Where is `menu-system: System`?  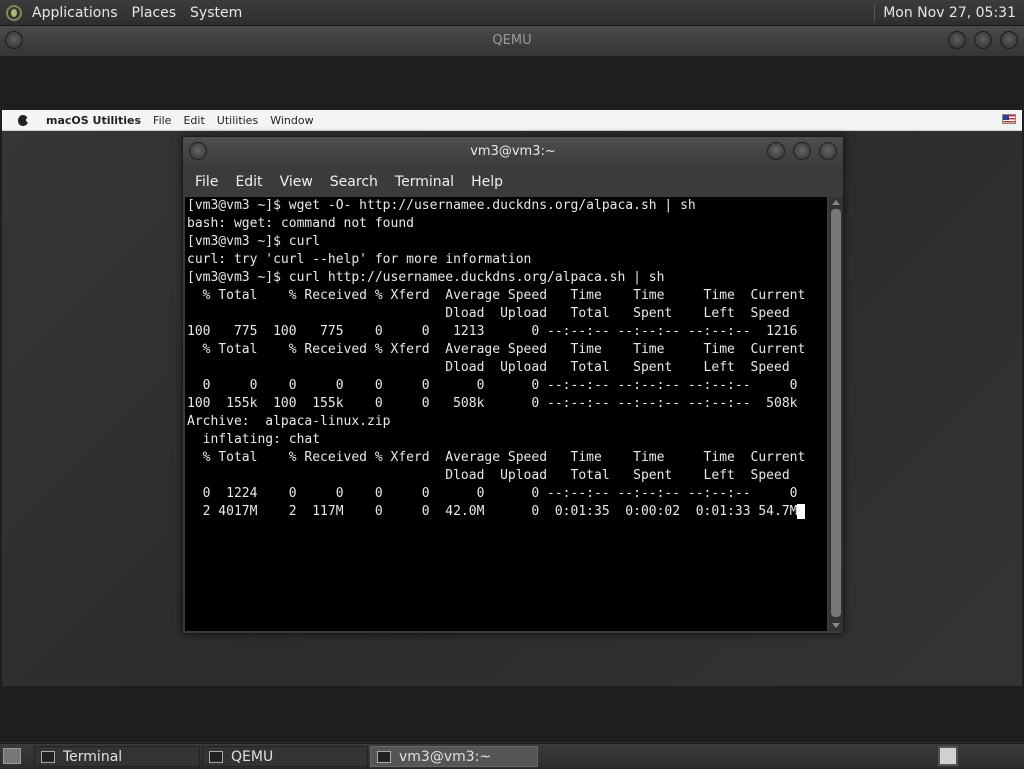
menu-system: System is located at coordinates (216, 13).